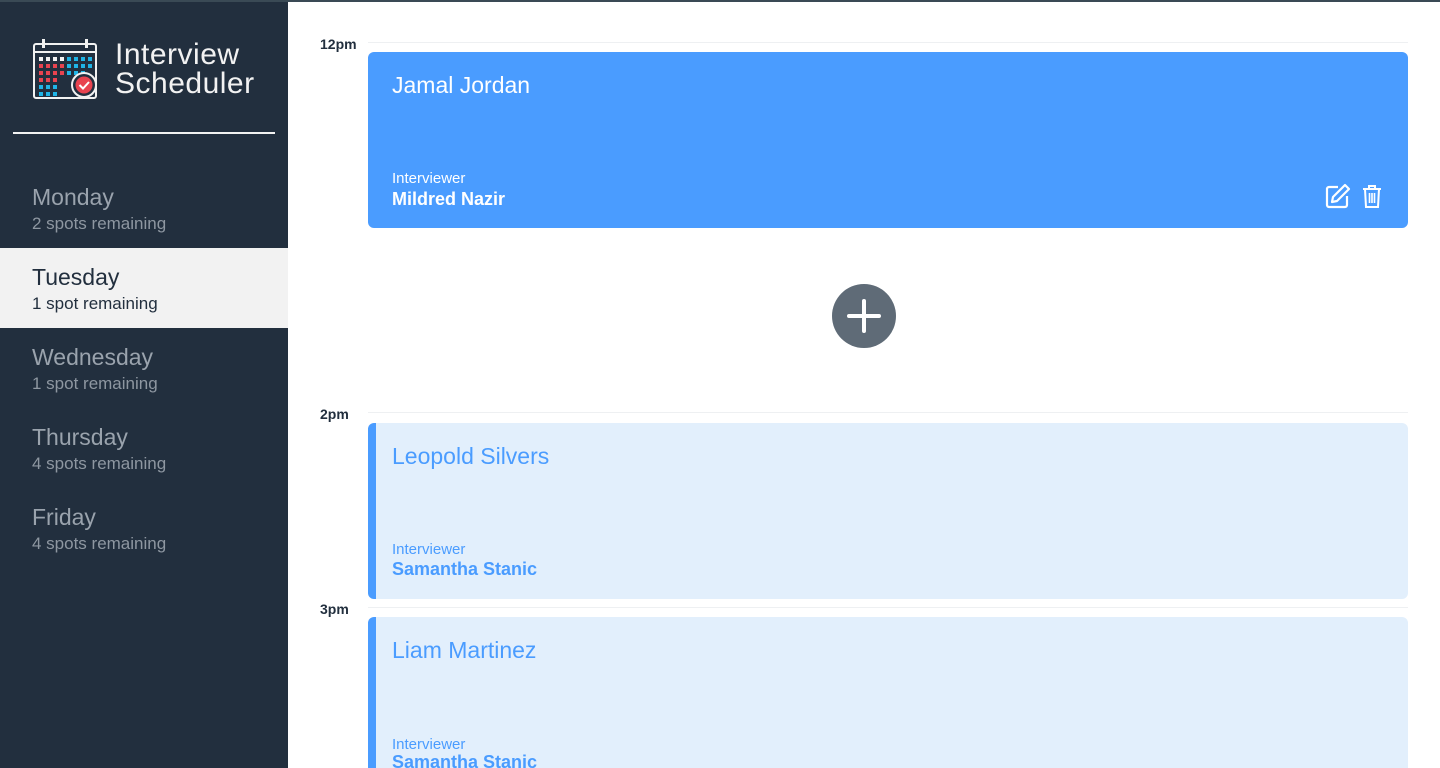 Image resolution: width=1440 pixels, height=768 pixels. Describe the element at coordinates (144, 528) in the screenshot. I see `day-item-friday: Friday 4 spots remaining` at that location.